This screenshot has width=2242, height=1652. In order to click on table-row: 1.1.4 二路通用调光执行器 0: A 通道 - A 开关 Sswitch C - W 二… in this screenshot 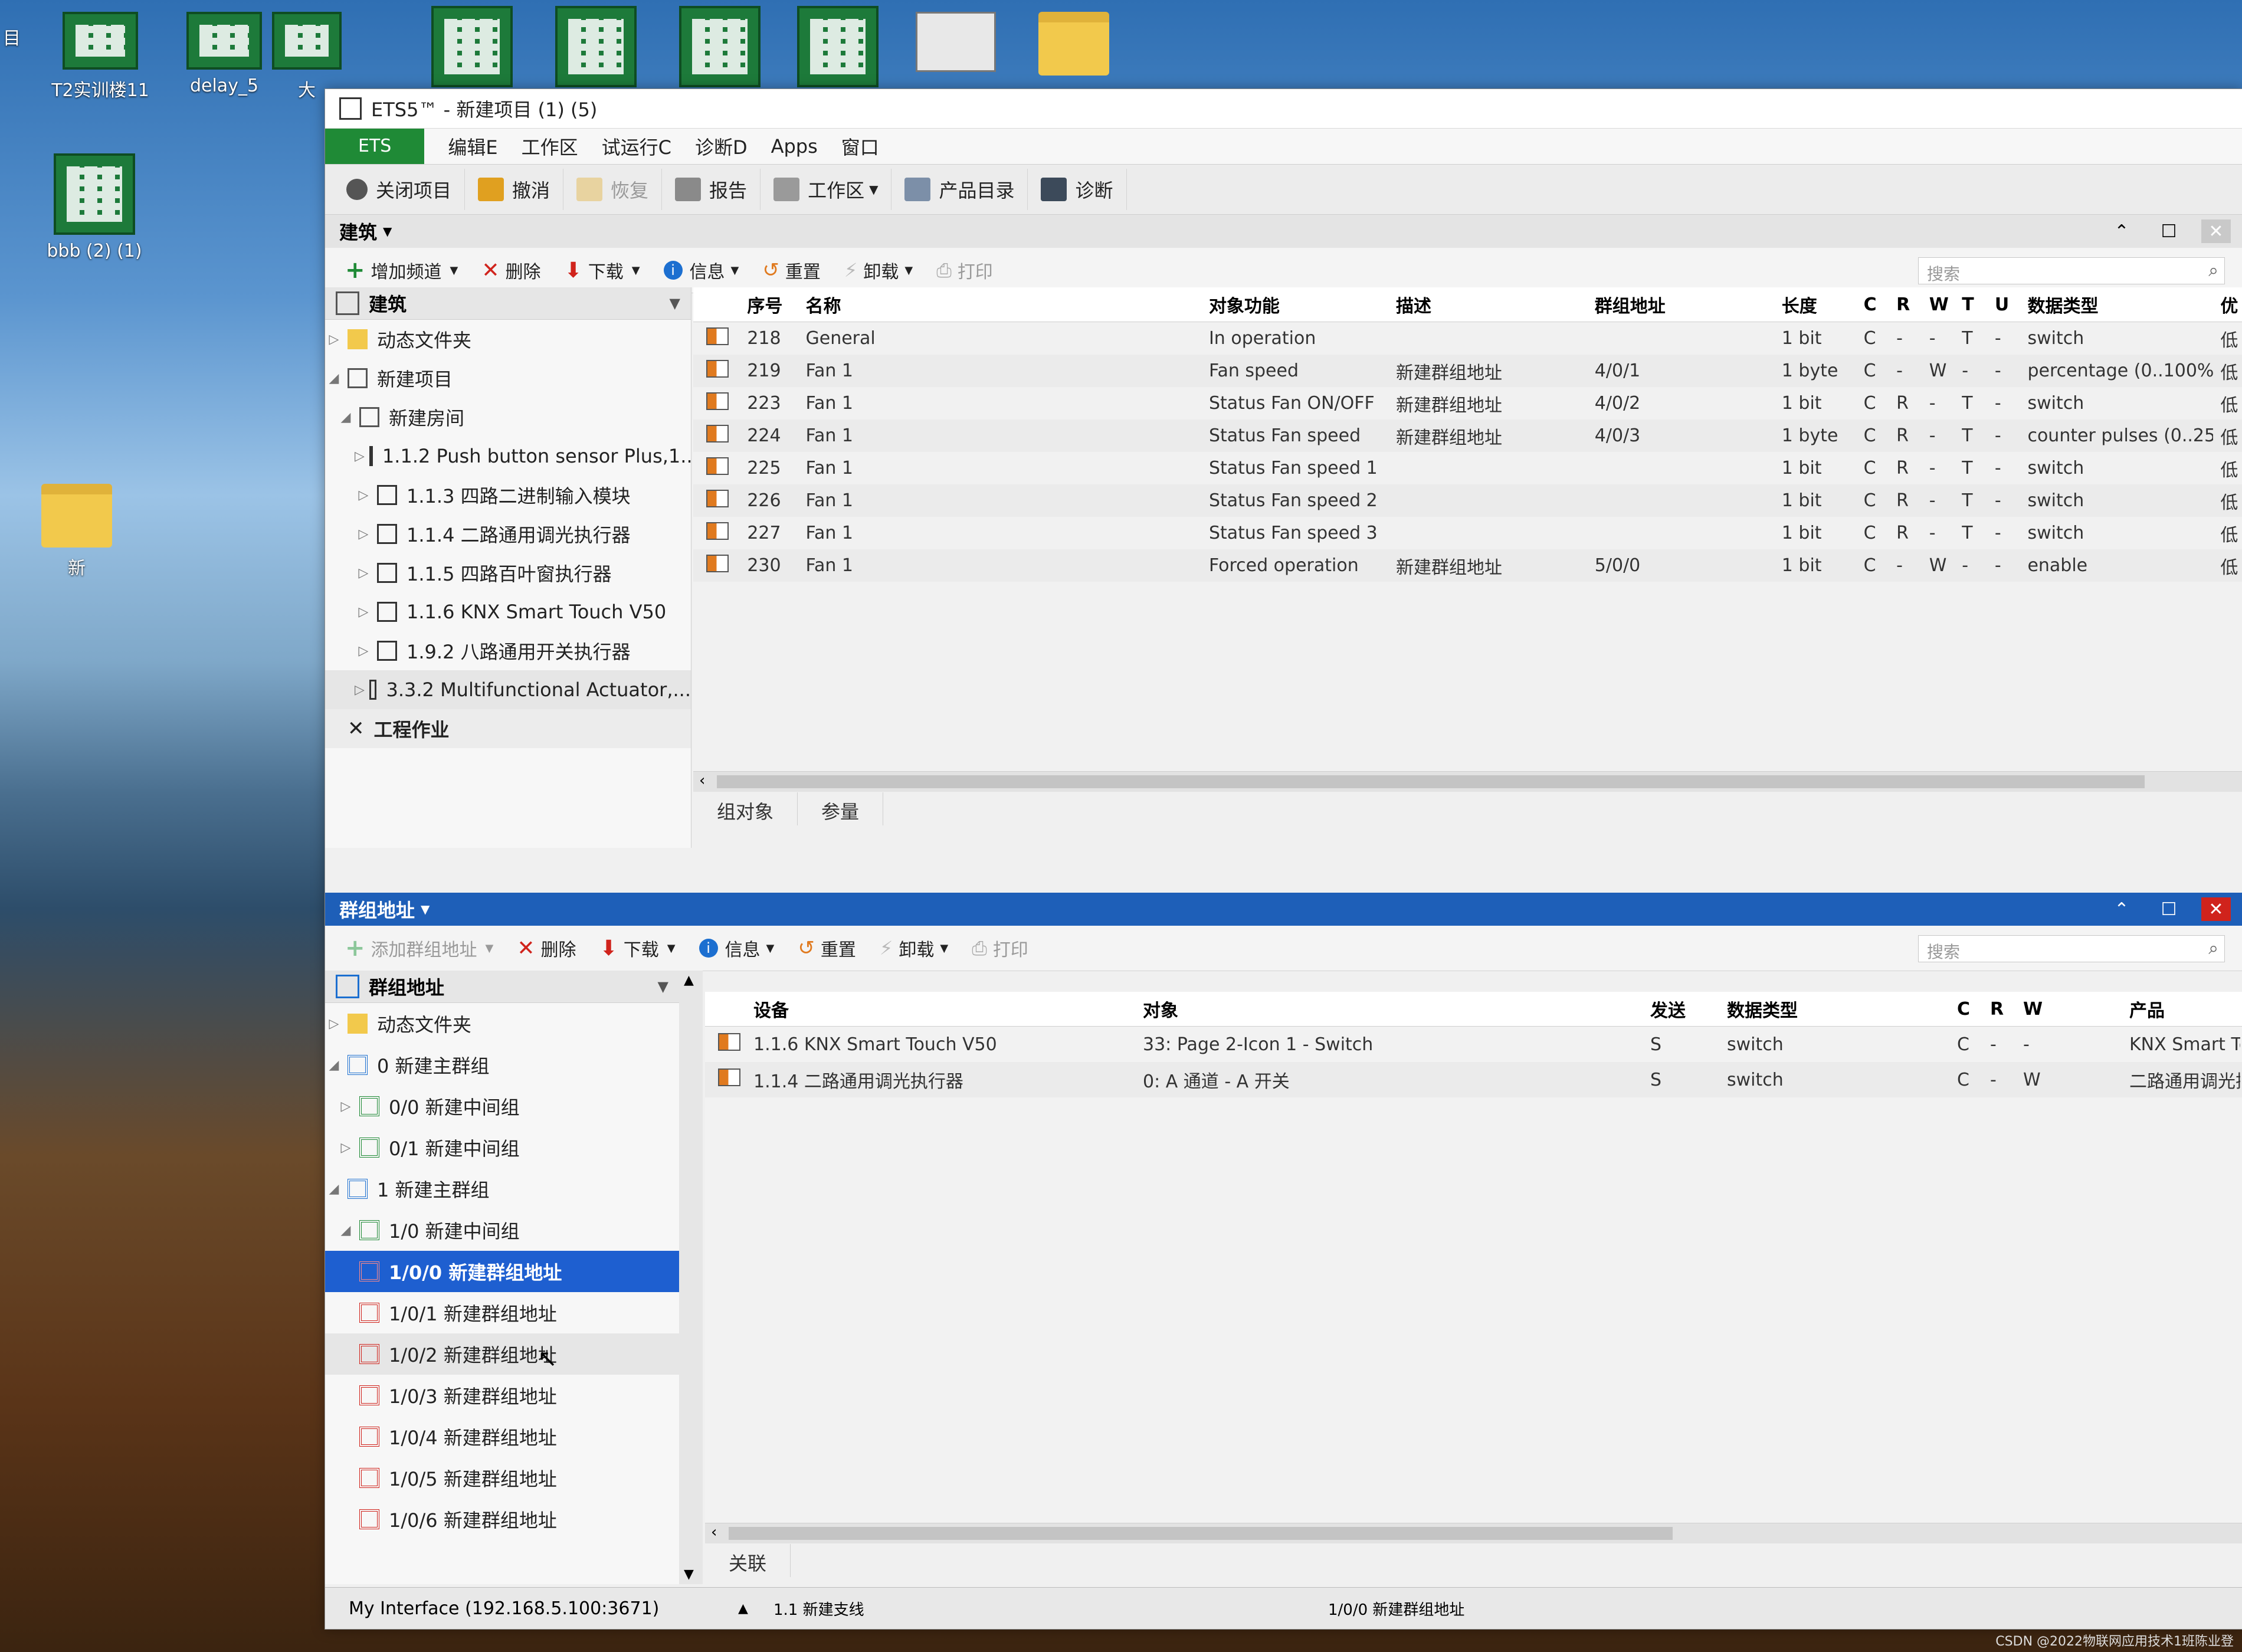, I will do `click(1473, 1079)`.